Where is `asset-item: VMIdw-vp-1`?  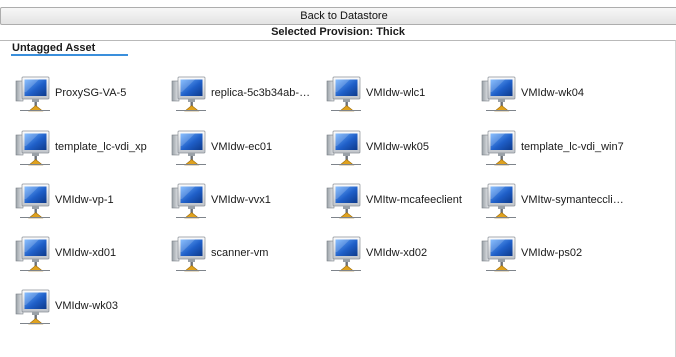
asset-item: VMIdw-vp-1 is located at coordinates (89, 199).